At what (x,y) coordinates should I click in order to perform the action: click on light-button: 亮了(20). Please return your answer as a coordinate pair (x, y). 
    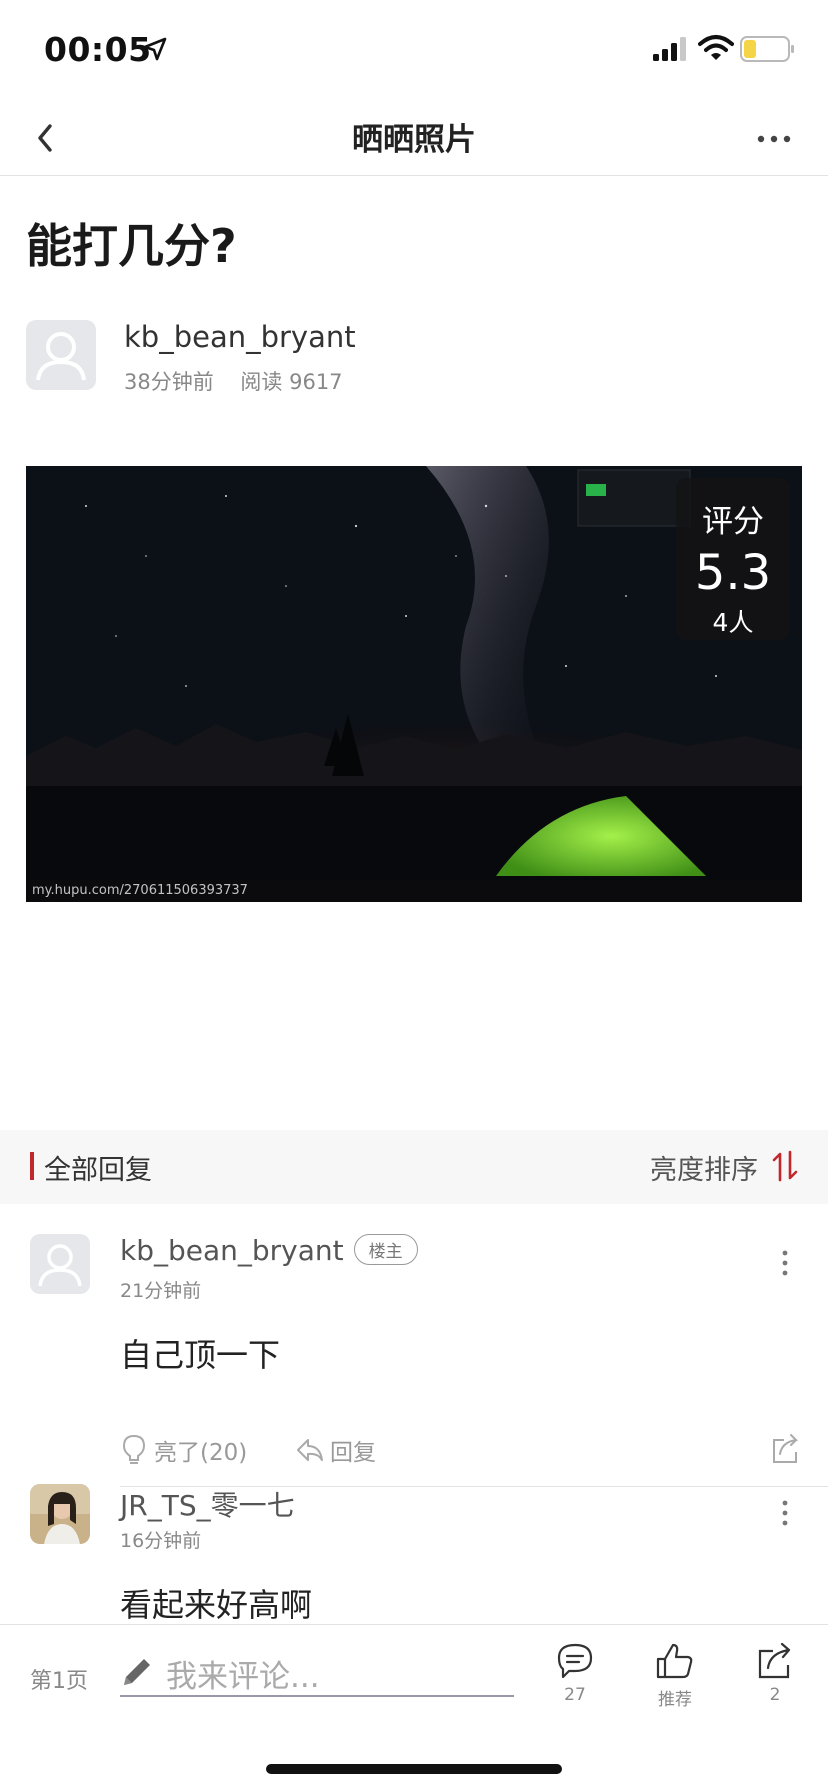
    Looking at the image, I should click on (183, 1450).